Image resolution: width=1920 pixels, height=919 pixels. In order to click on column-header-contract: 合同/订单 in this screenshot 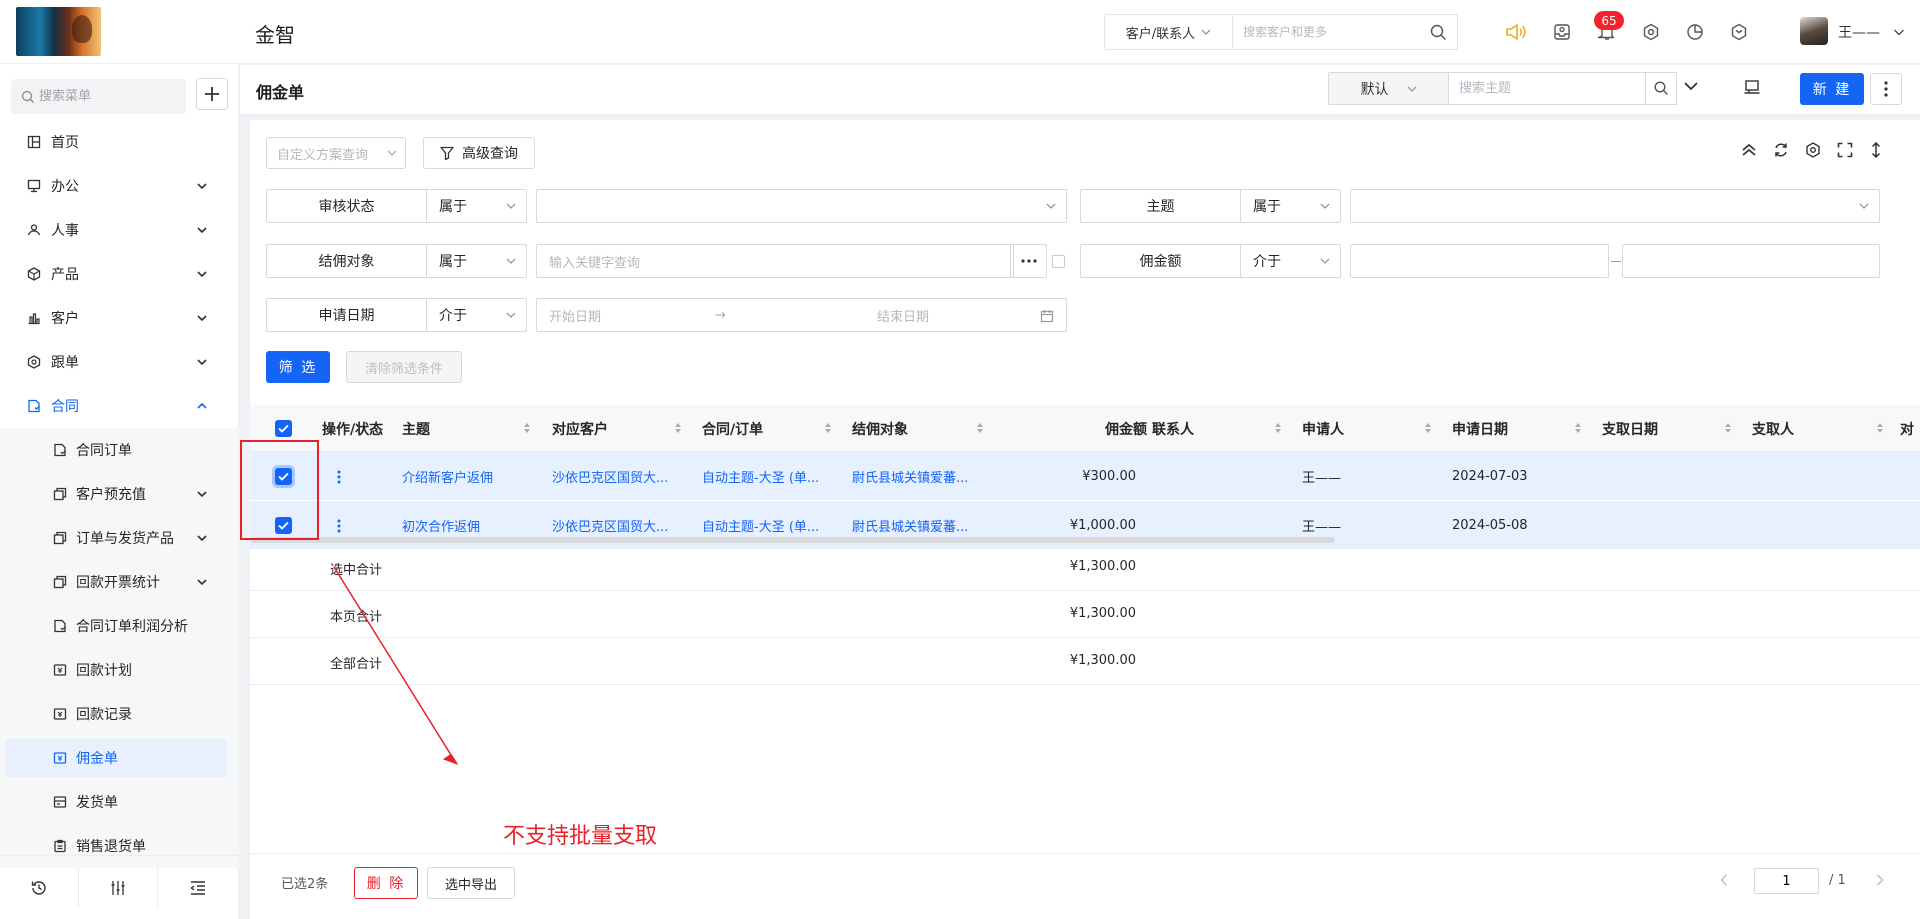, I will do `click(766, 428)`.